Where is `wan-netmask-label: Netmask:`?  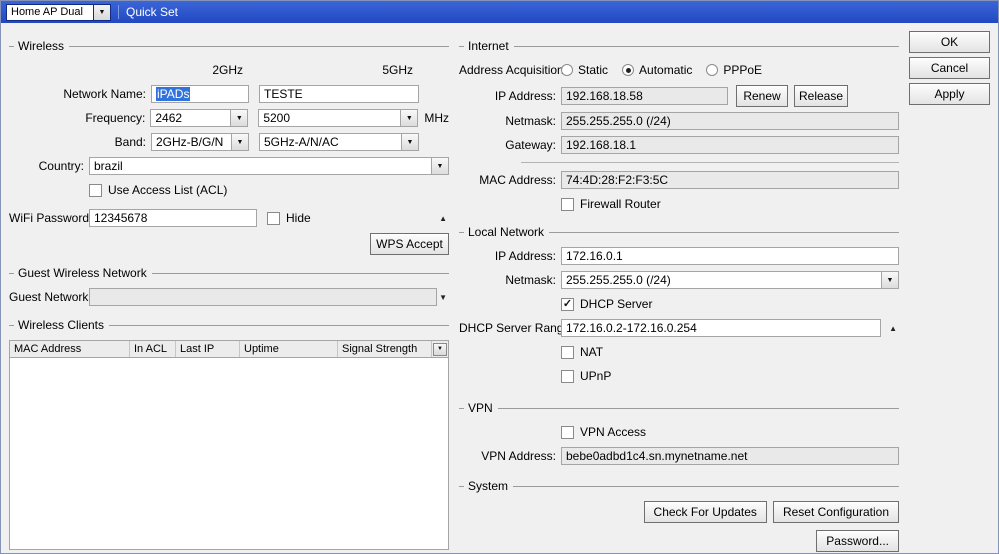
wan-netmask-label: Netmask: is located at coordinates (530, 121).